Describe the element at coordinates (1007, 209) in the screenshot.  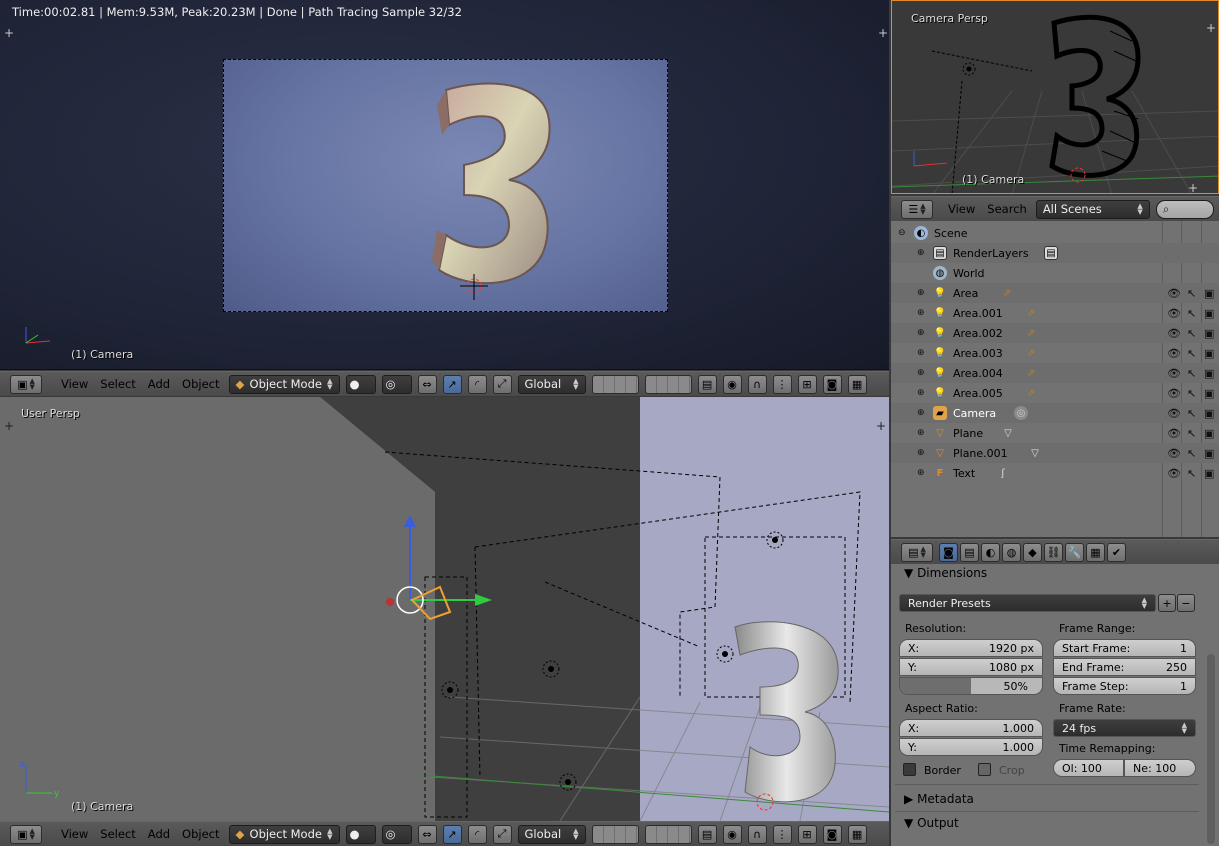
I see `search-menu: Search` at that location.